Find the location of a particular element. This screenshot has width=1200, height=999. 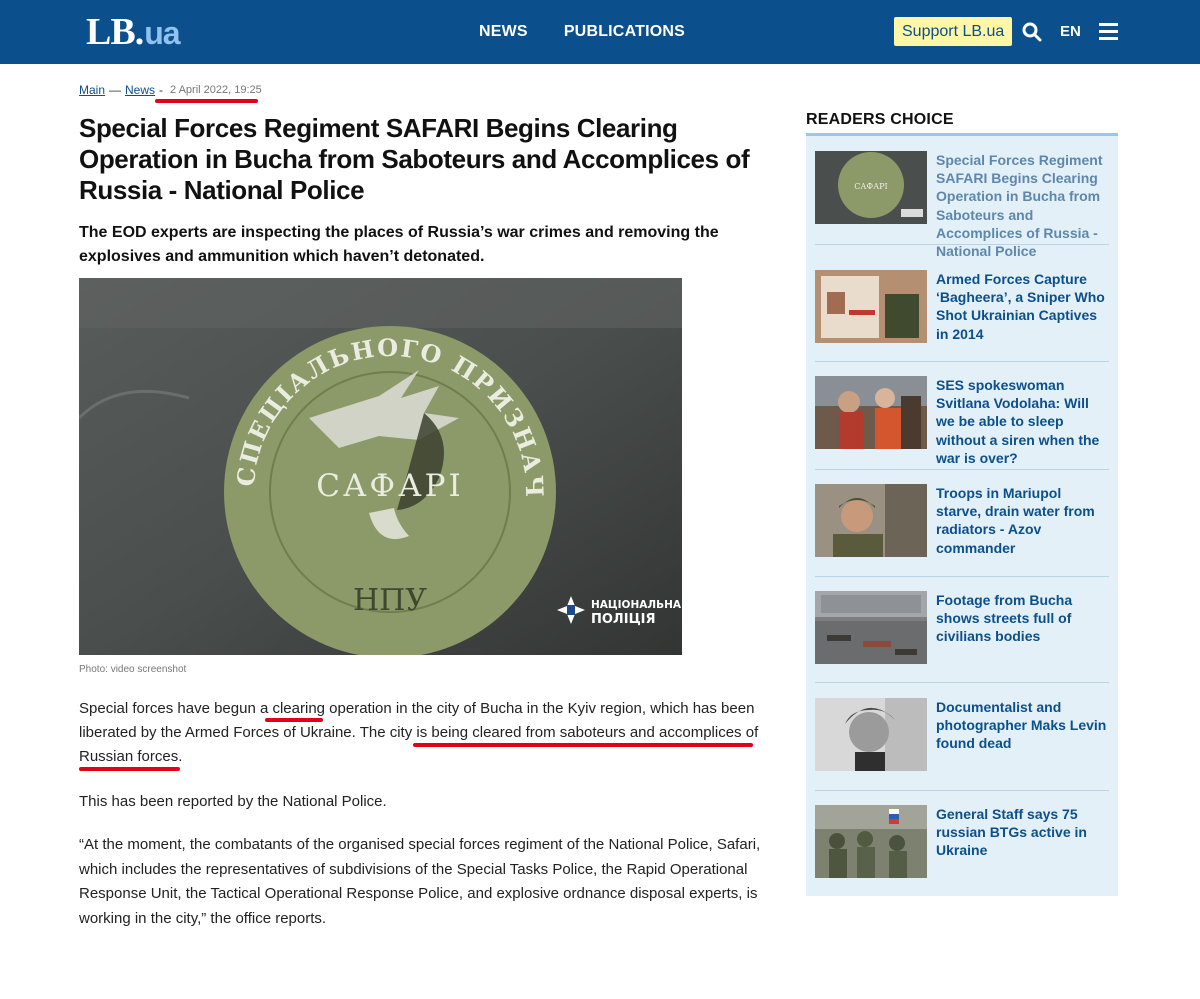

thumbnail-street is located at coordinates (871, 627).